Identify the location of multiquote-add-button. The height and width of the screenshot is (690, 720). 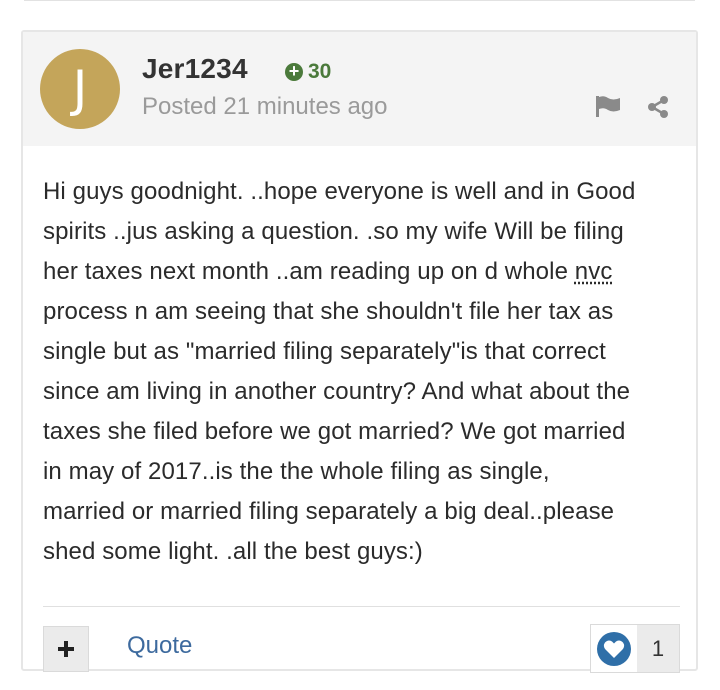
(66, 649).